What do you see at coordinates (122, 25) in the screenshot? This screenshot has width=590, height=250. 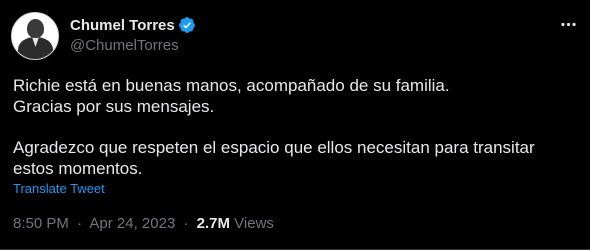 I see `display-name: Chumel Torres` at bounding box center [122, 25].